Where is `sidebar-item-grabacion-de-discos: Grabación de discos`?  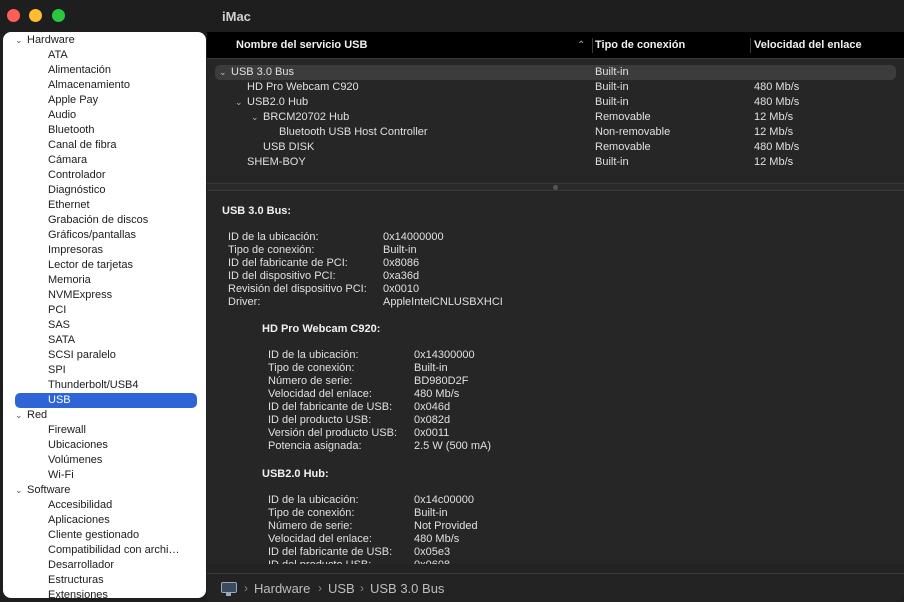
sidebar-item-grabacion-de-discos: Grabación de discos is located at coordinates (98, 220).